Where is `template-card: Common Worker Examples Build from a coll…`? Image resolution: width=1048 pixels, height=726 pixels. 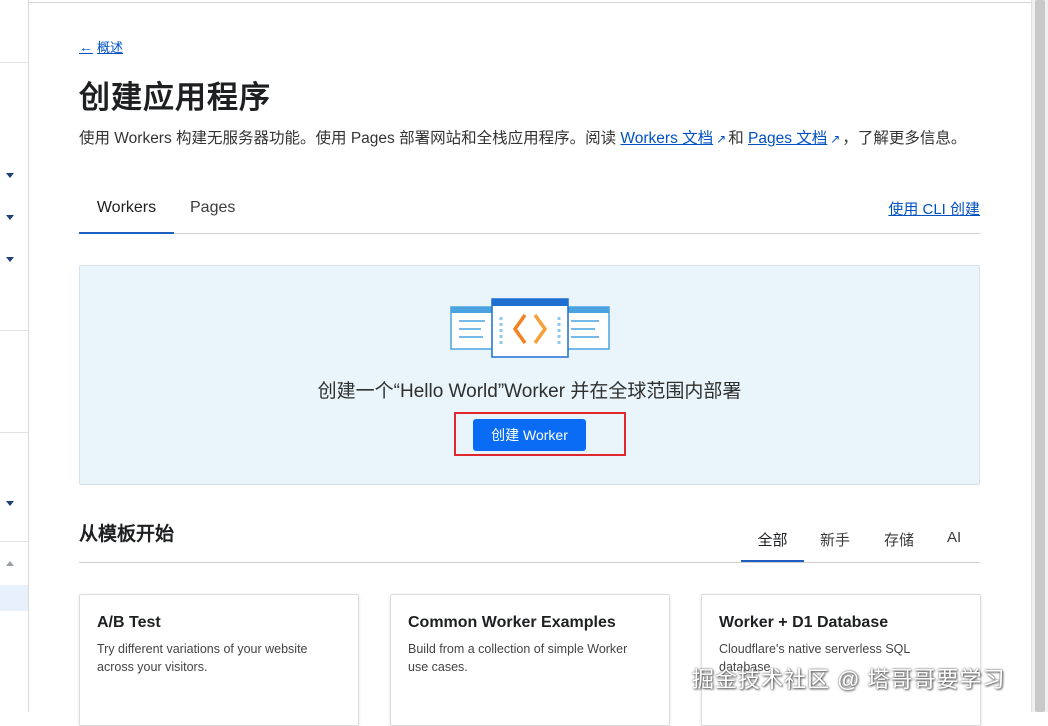 template-card: Common Worker Examples Build from a coll… is located at coordinates (530, 660).